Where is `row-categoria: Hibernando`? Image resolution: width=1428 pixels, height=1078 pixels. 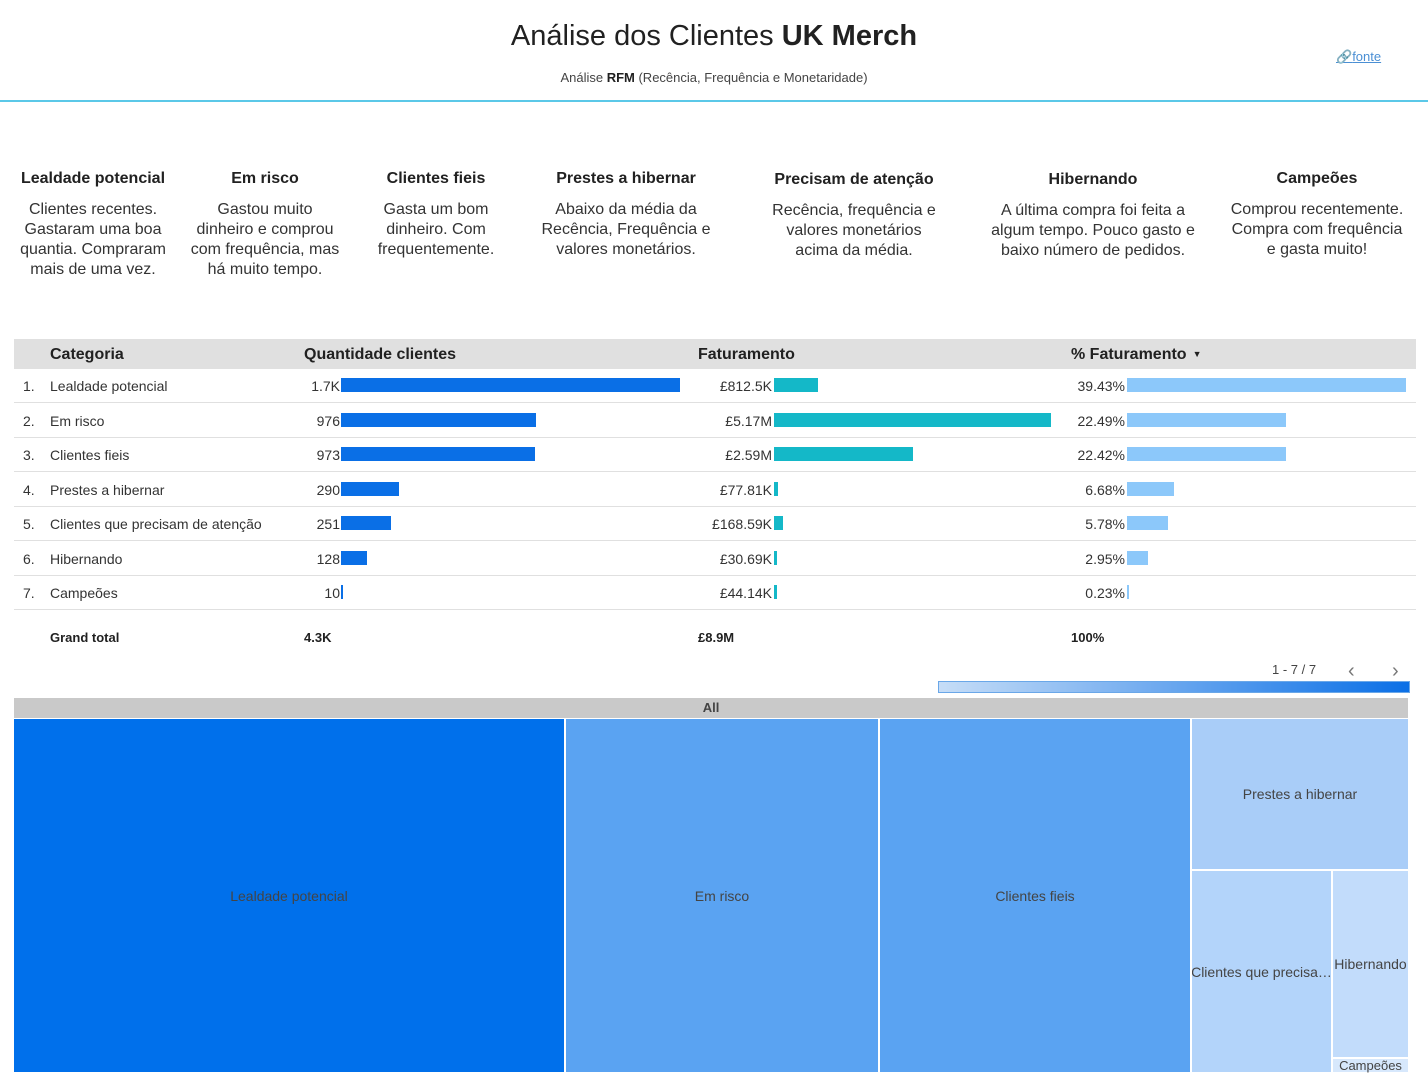 row-categoria: Hibernando is located at coordinates (86, 558).